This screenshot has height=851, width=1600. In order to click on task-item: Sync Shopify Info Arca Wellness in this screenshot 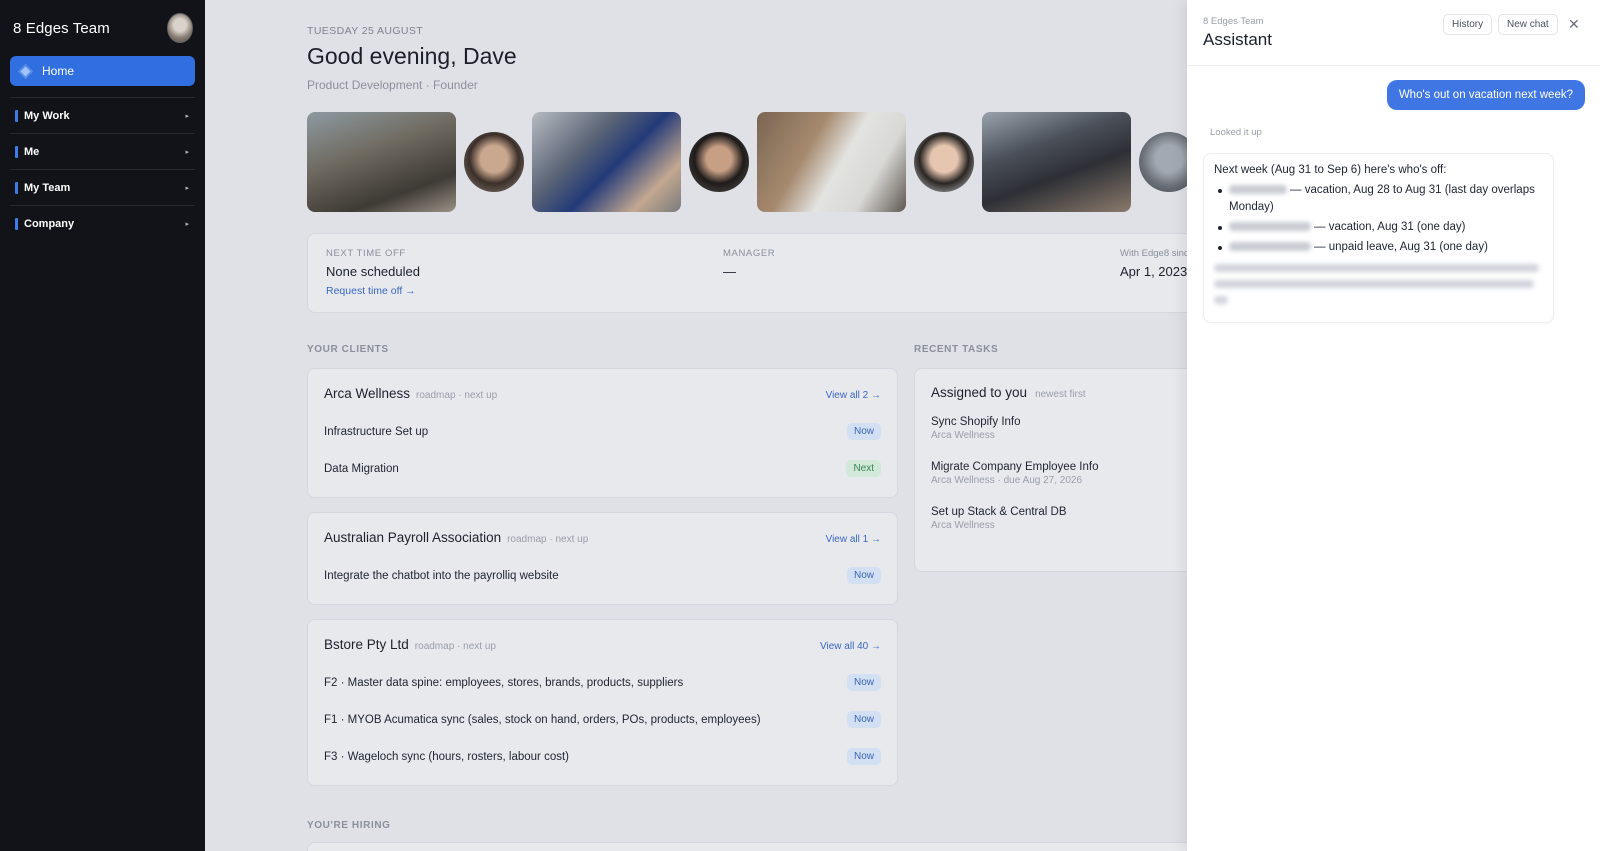, I will do `click(1051, 428)`.